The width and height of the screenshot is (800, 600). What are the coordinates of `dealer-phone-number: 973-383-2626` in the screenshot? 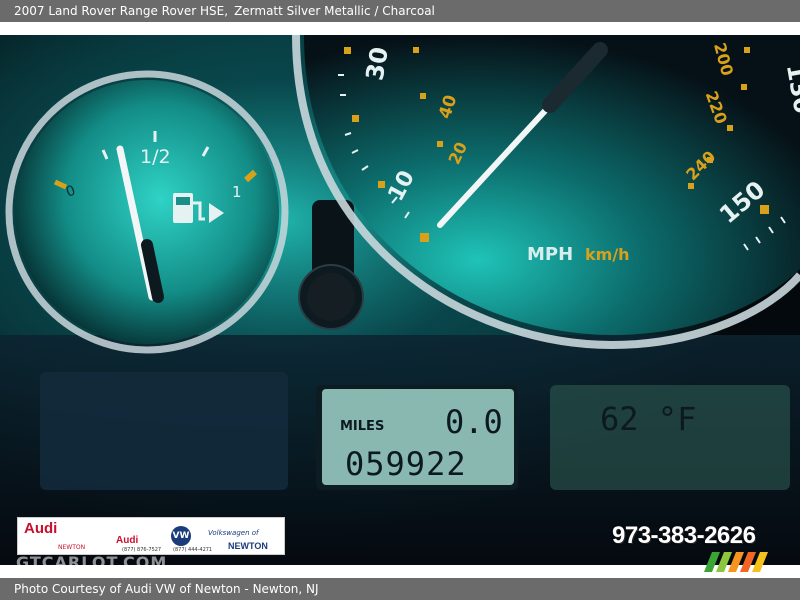 It's located at (684, 535).